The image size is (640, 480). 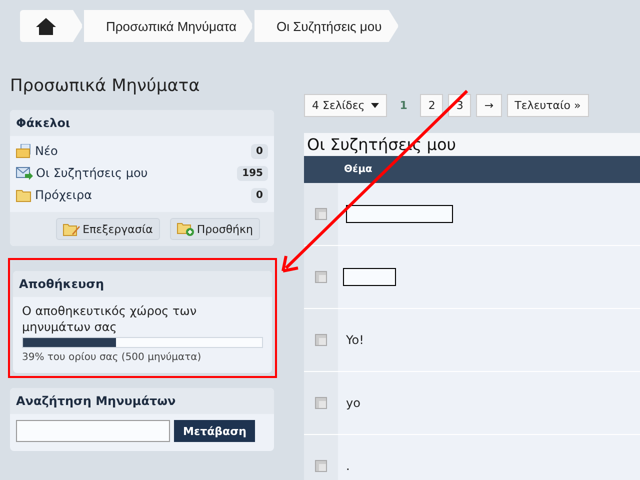 I want to click on panel-title: Φάκελοι, so click(x=142, y=123).